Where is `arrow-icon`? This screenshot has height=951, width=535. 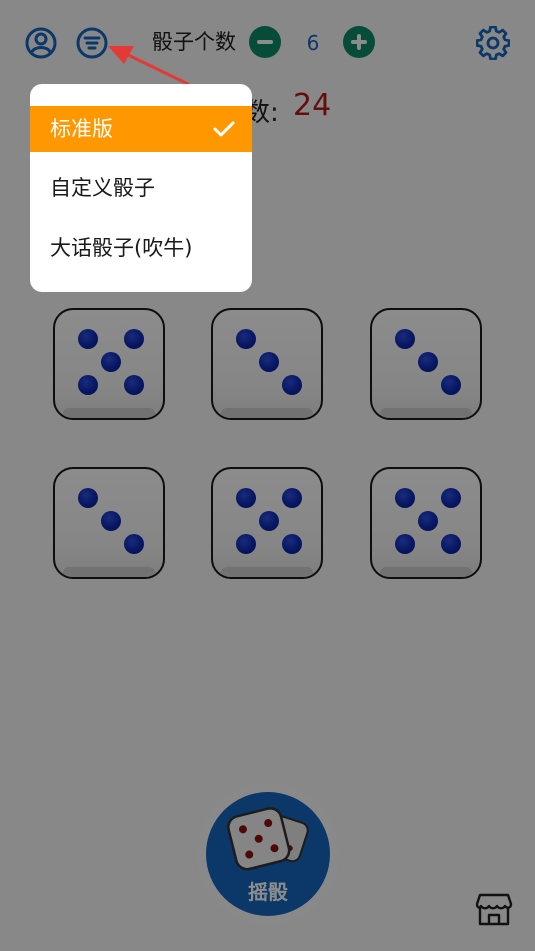
arrow-icon is located at coordinates (149, 66).